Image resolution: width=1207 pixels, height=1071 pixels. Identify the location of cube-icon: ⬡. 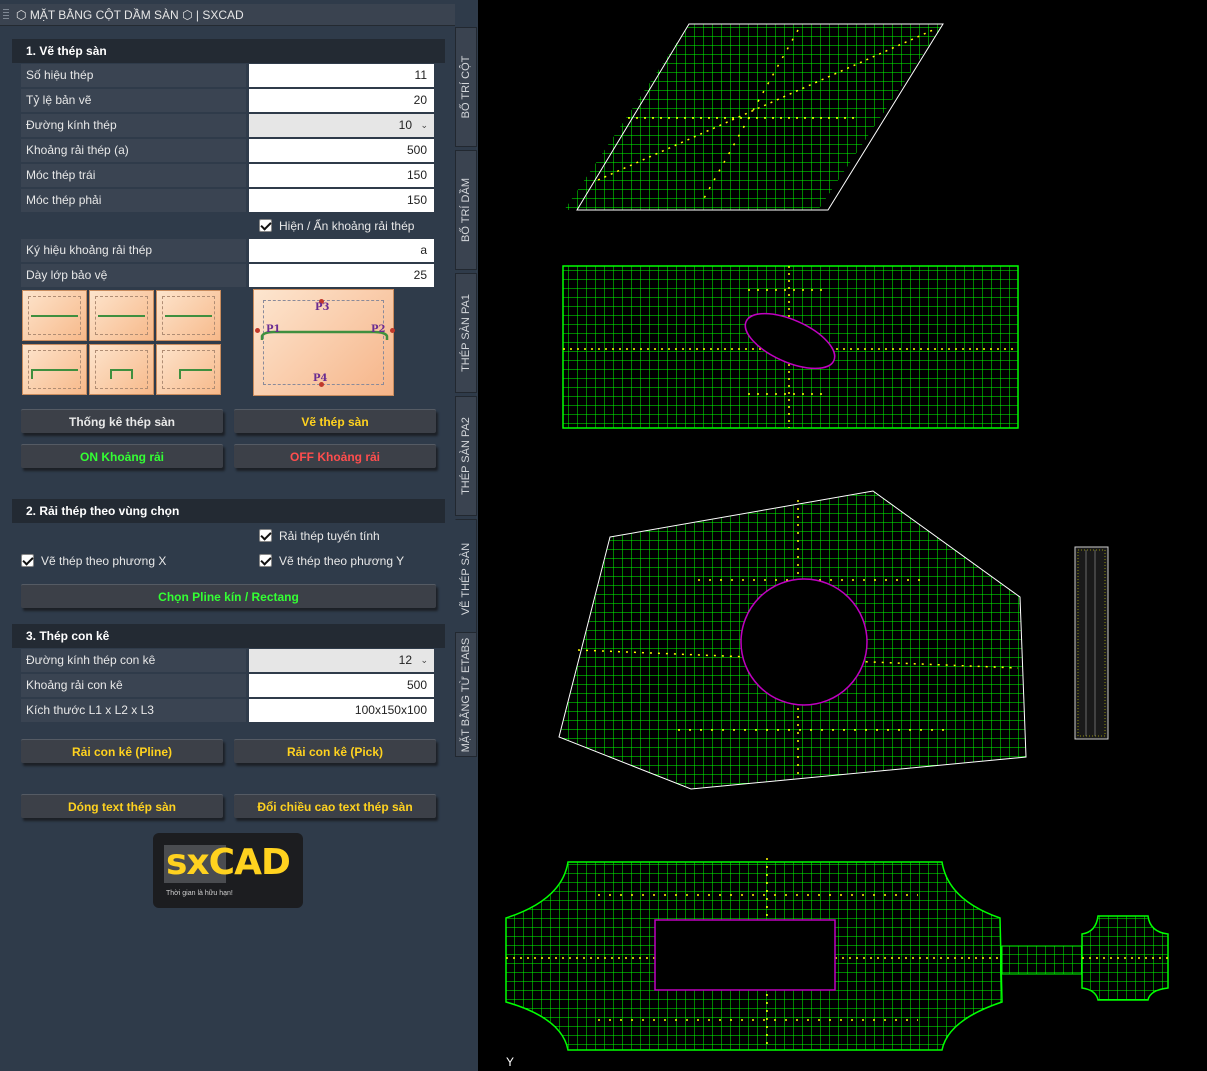
(23, 15).